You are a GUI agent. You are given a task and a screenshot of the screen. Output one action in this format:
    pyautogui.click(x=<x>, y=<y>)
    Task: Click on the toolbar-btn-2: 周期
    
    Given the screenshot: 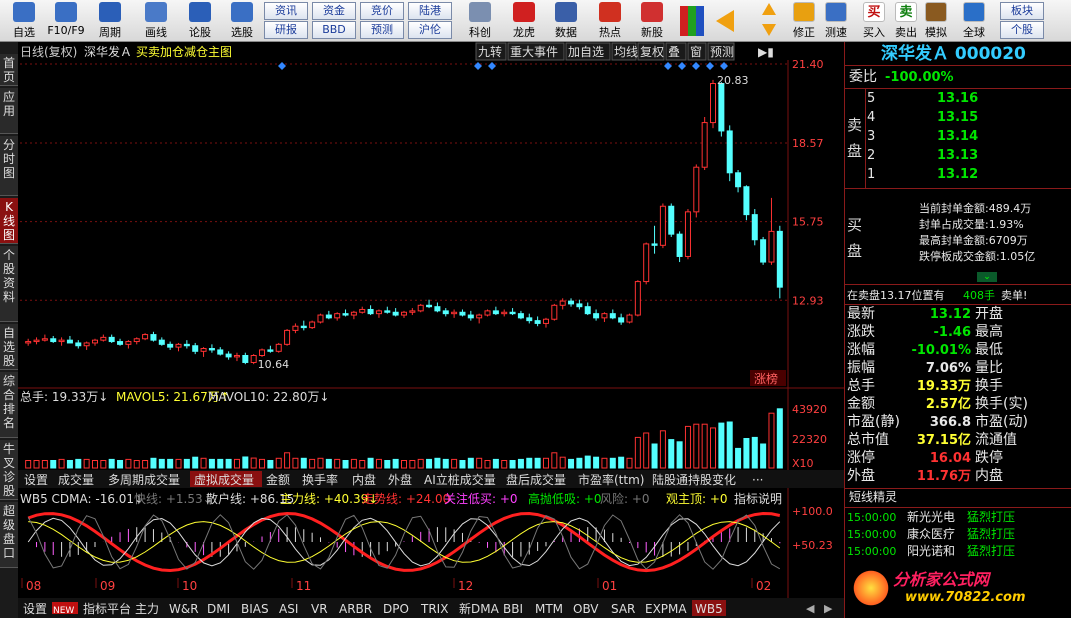 What is the action you would take?
    pyautogui.click(x=110, y=21)
    